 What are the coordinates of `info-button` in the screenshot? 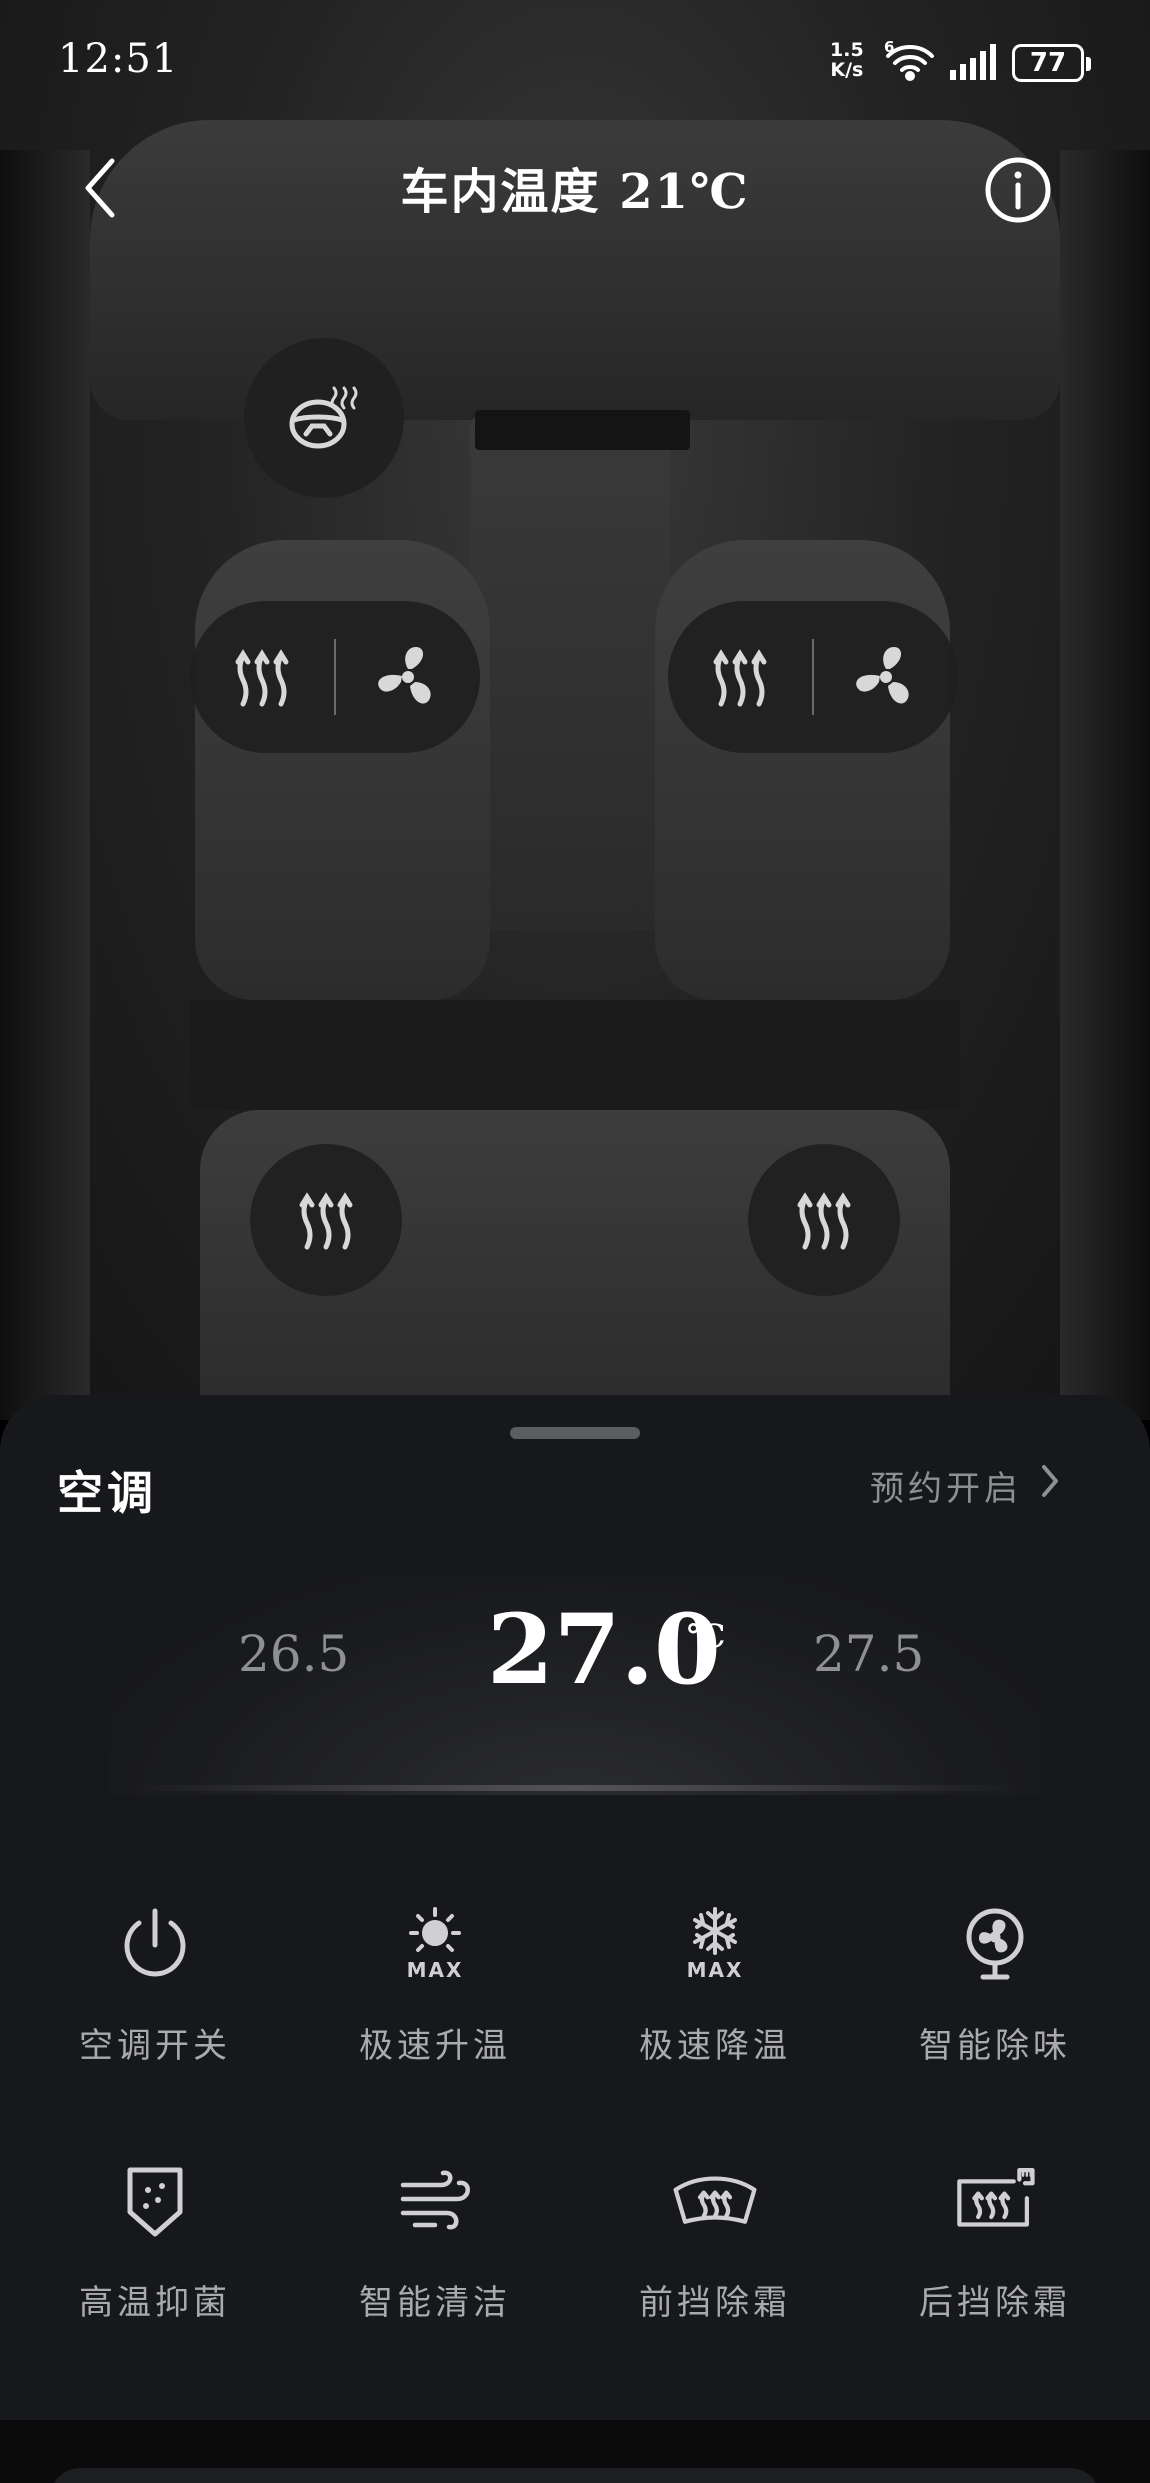 It's located at (1018, 190).